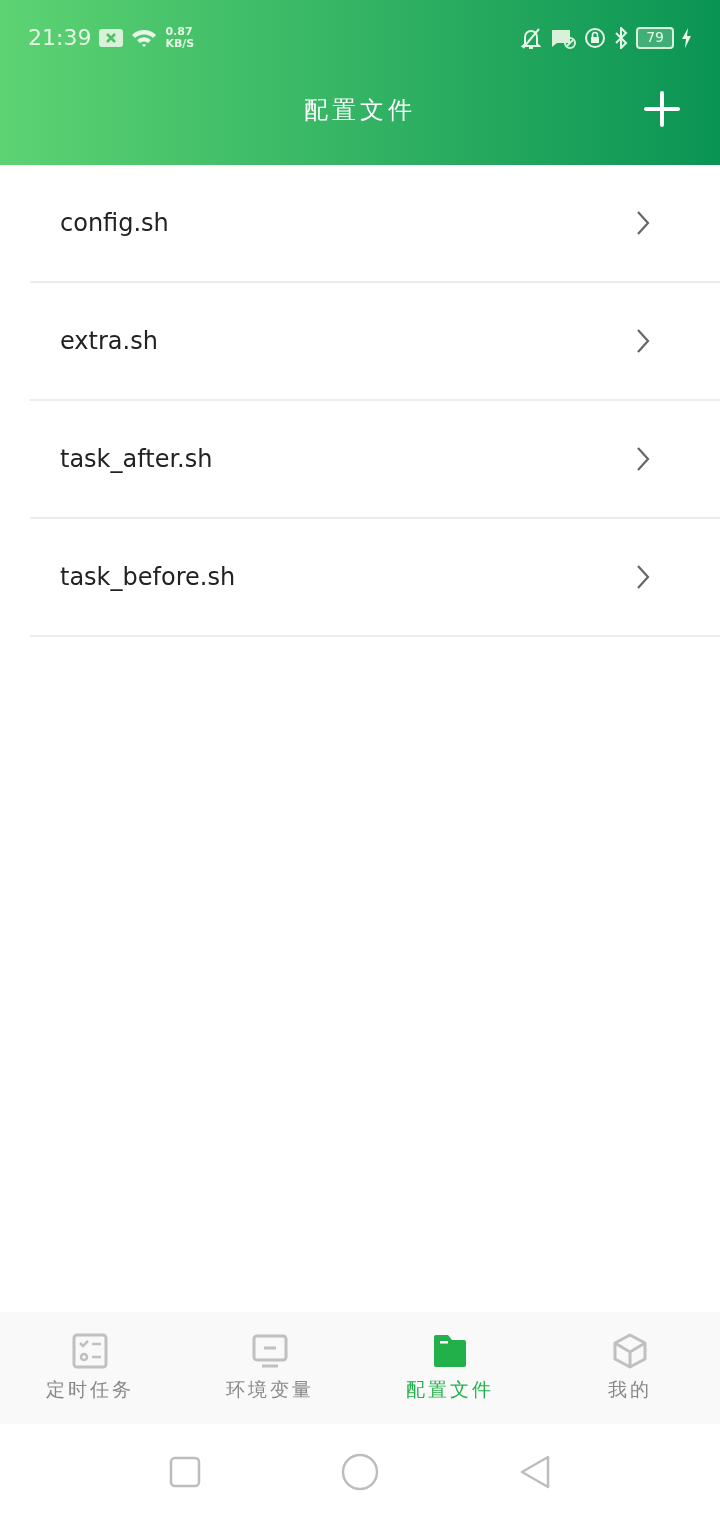 The height and width of the screenshot is (1520, 720). Describe the element at coordinates (630, 1350) in the screenshot. I see `cube-icon` at that location.